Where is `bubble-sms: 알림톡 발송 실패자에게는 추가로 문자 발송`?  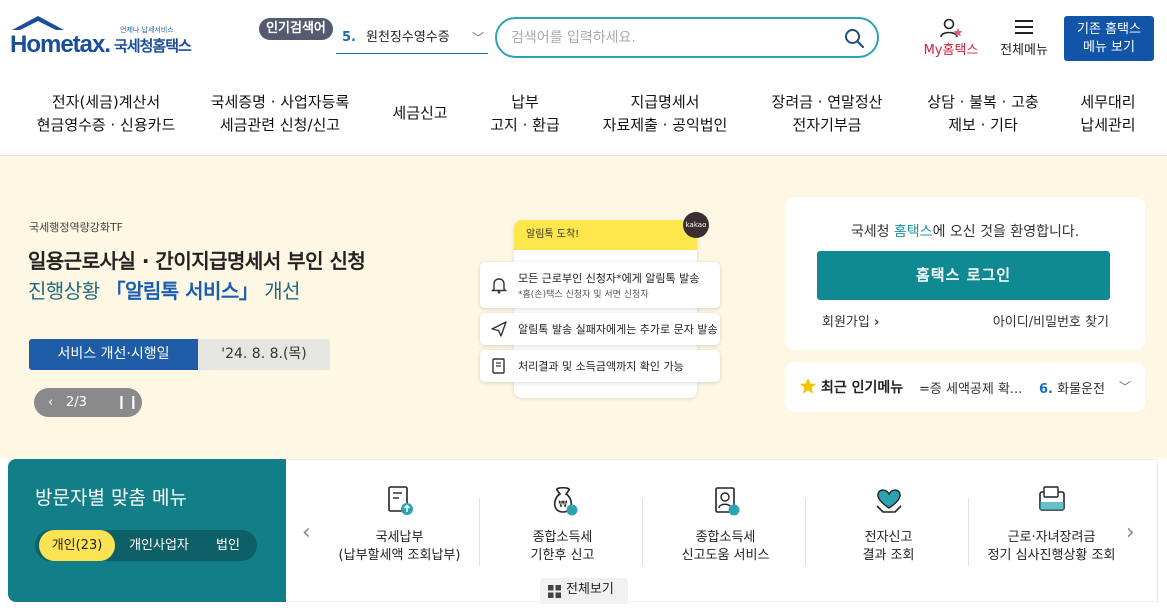
bubble-sms: 알림톡 발송 실패자에게는 추가로 문자 발송 is located at coordinates (600, 329).